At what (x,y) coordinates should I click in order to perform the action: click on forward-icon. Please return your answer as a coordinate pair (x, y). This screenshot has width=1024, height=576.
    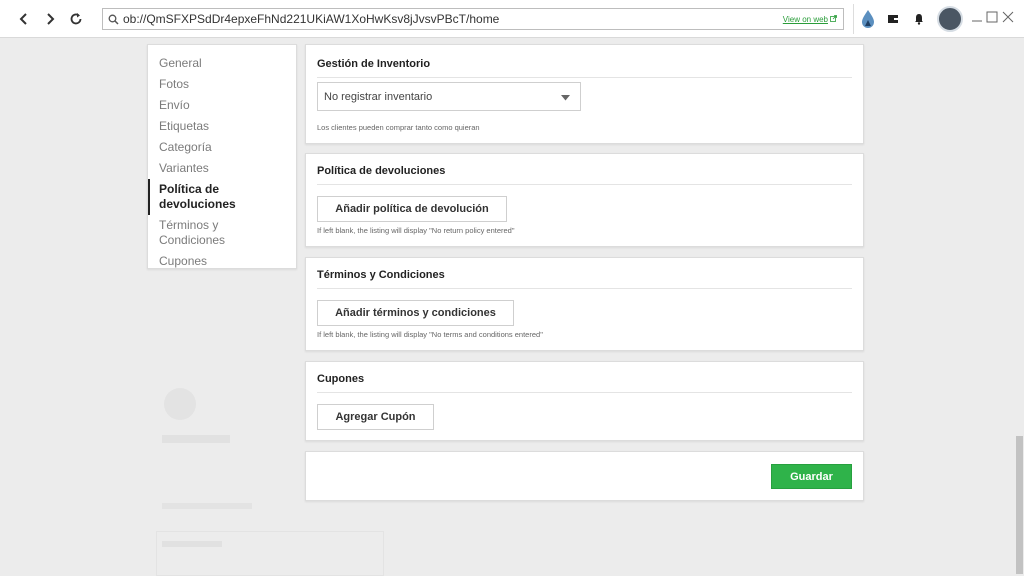
    Looking at the image, I should click on (50, 19).